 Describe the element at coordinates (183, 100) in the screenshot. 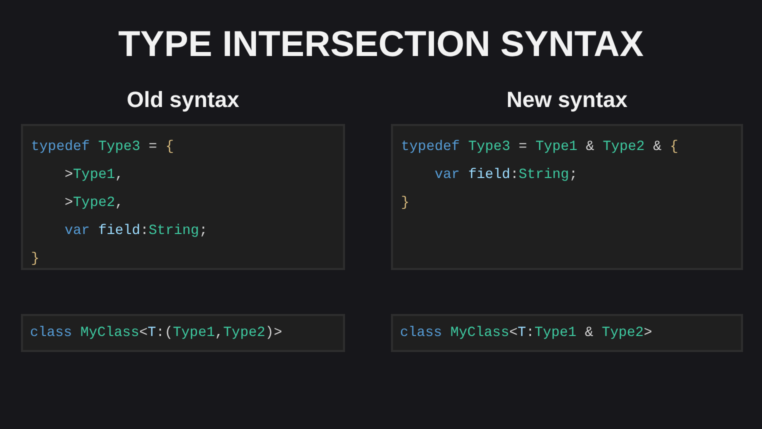

I see `column-heading: Old syntax` at that location.